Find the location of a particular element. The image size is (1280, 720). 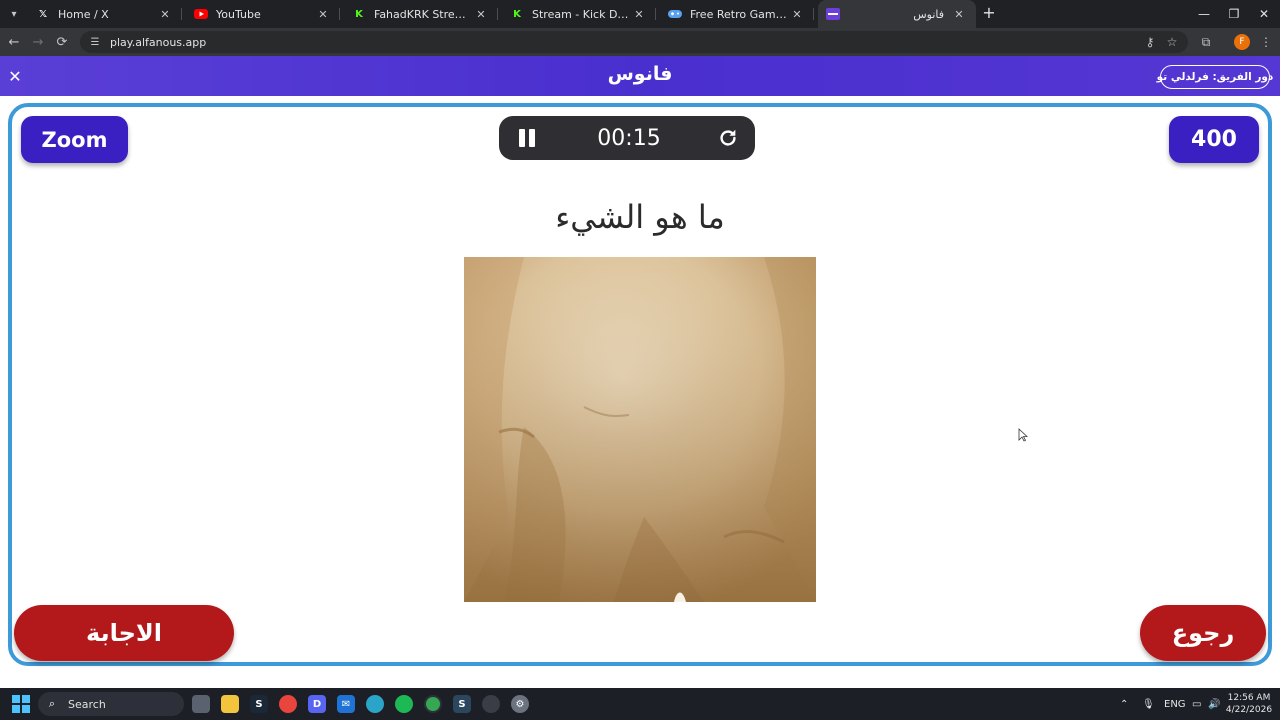

score-badge: 400 is located at coordinates (1214, 139).